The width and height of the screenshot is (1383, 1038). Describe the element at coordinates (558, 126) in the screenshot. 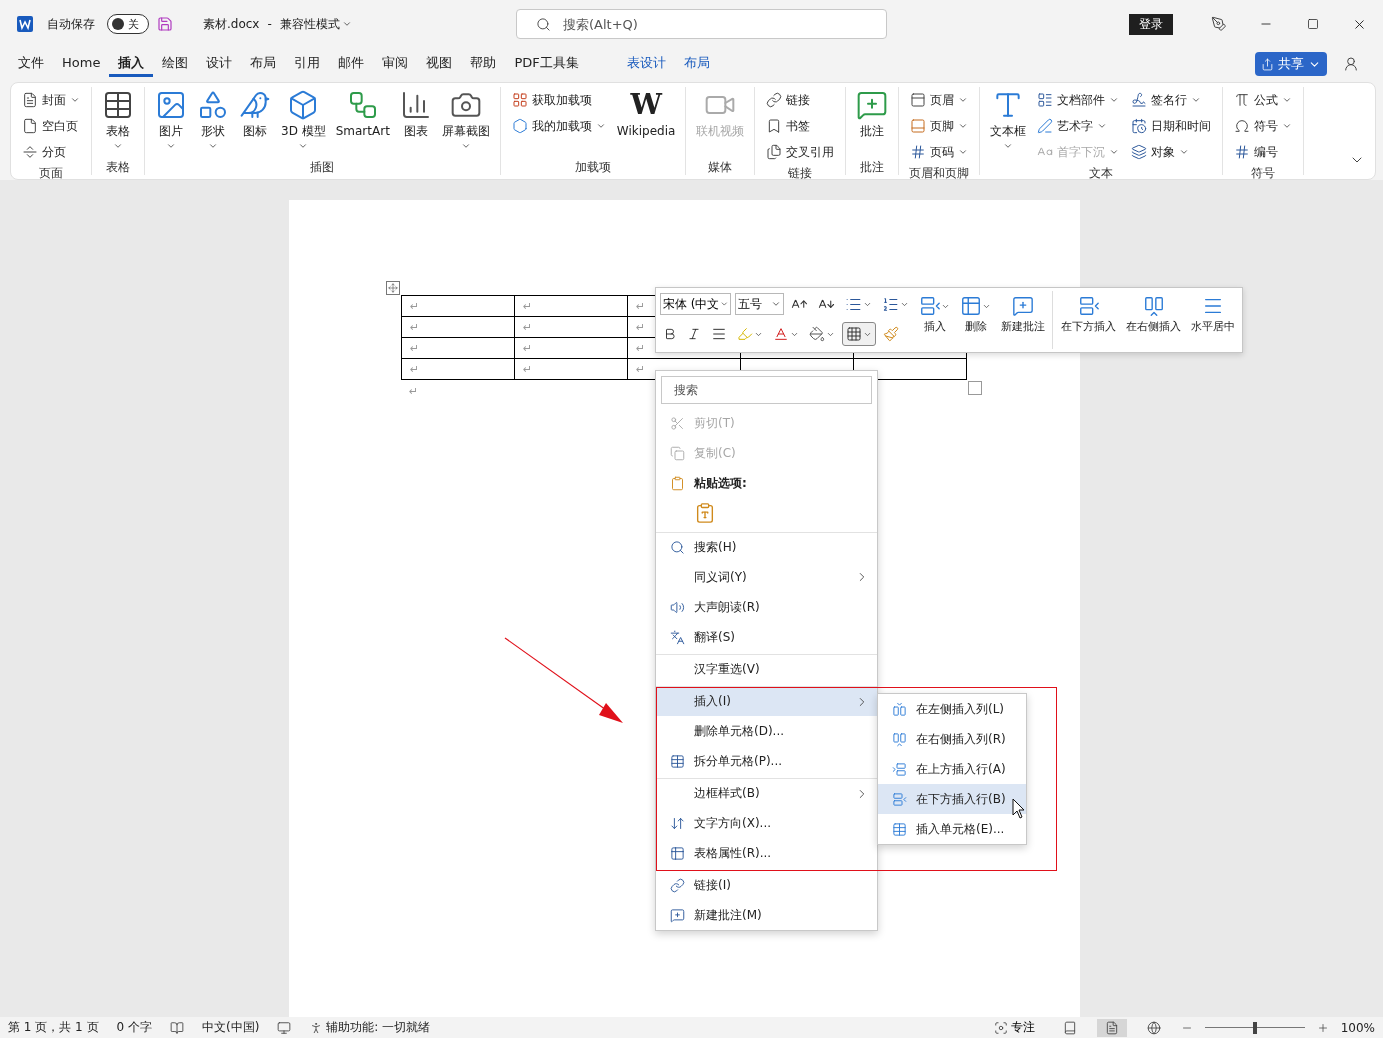

I see `ribbon-button: 我的加载项` at that location.